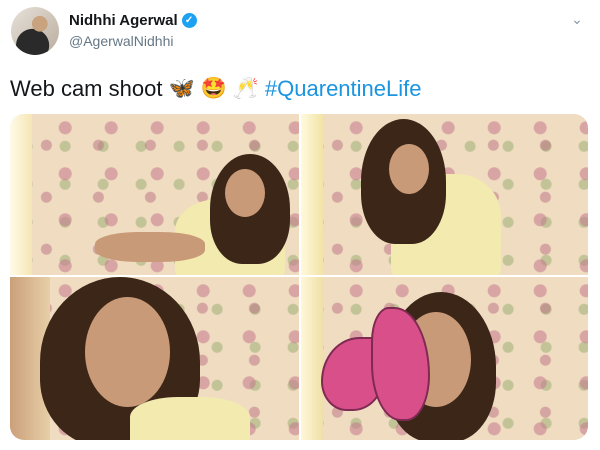  I want to click on chevron-down-icon: ⌄, so click(577, 19).